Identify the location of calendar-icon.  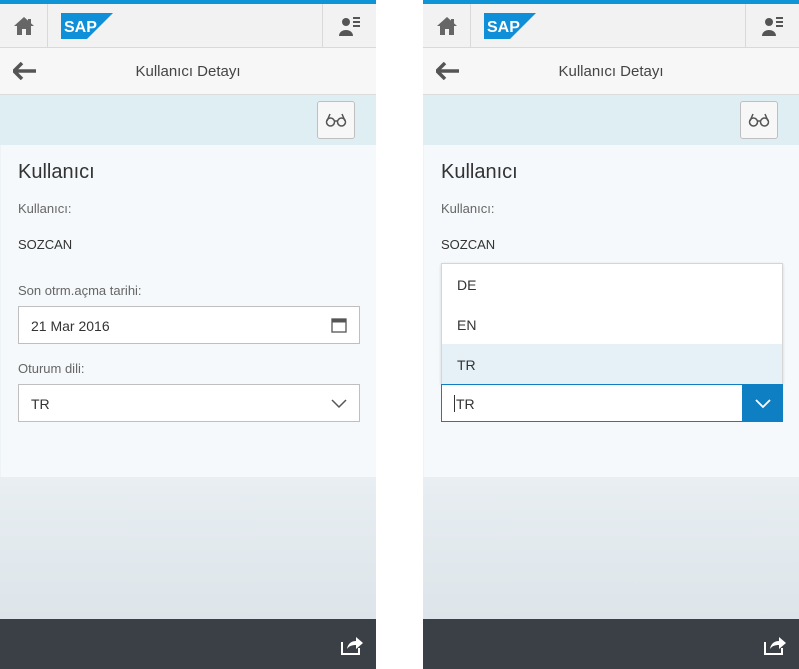
(339, 325).